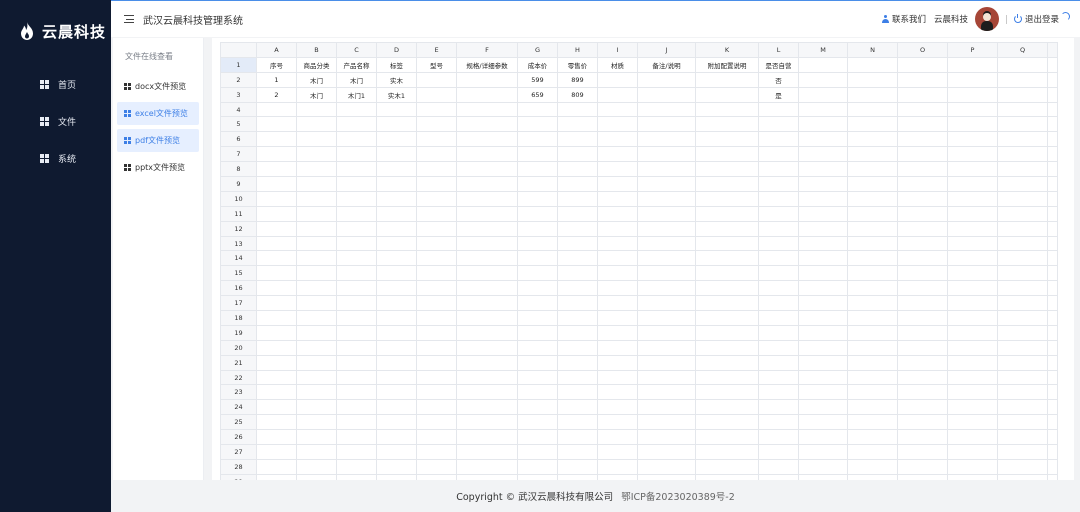  Describe the element at coordinates (238, 228) in the screenshot. I see `row-header: 12` at that location.